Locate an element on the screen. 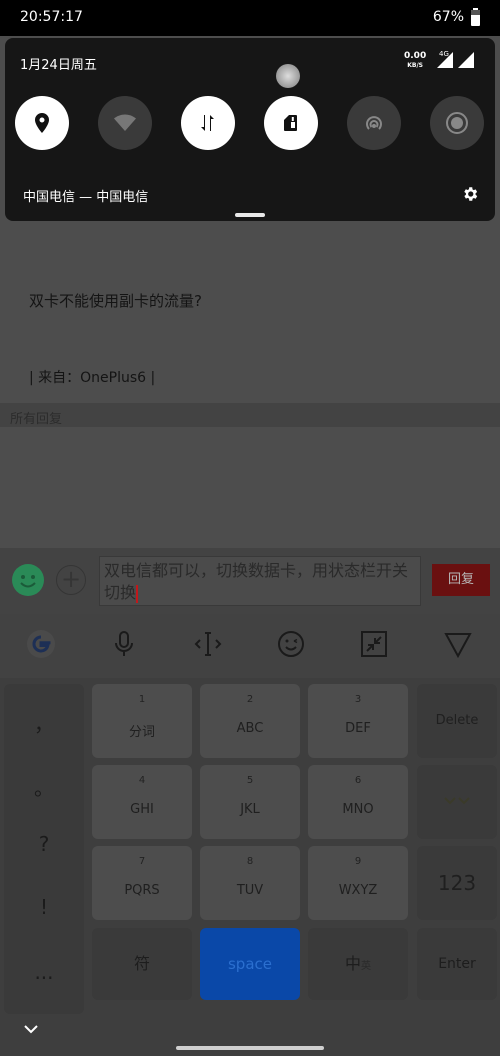  numeric-key: 123 is located at coordinates (457, 883).